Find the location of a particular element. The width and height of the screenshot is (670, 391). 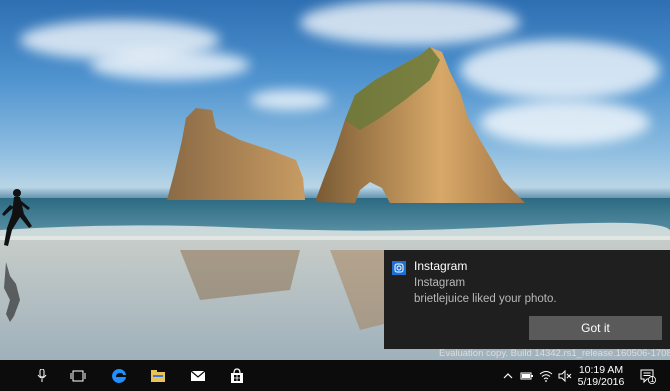

chevron-up-icon is located at coordinates (508, 375).